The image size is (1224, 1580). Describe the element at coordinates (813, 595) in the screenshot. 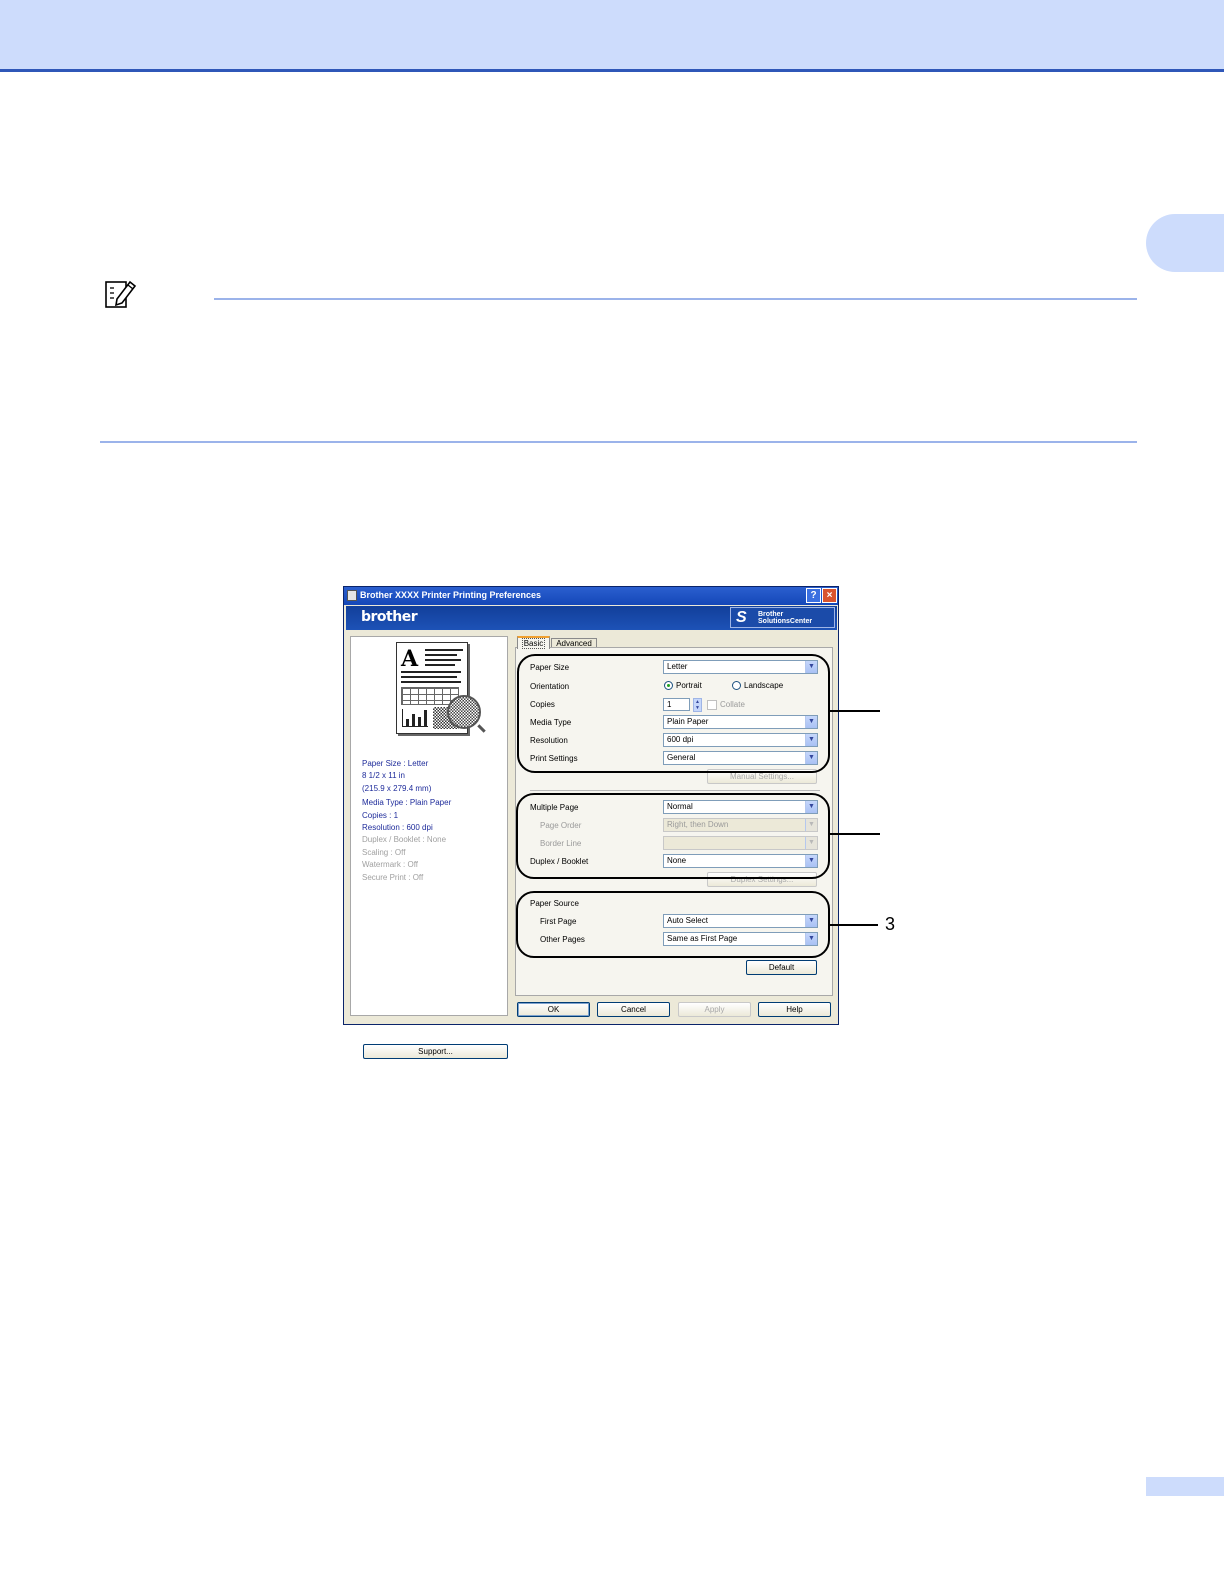

I see `help-title-button: ?` at that location.